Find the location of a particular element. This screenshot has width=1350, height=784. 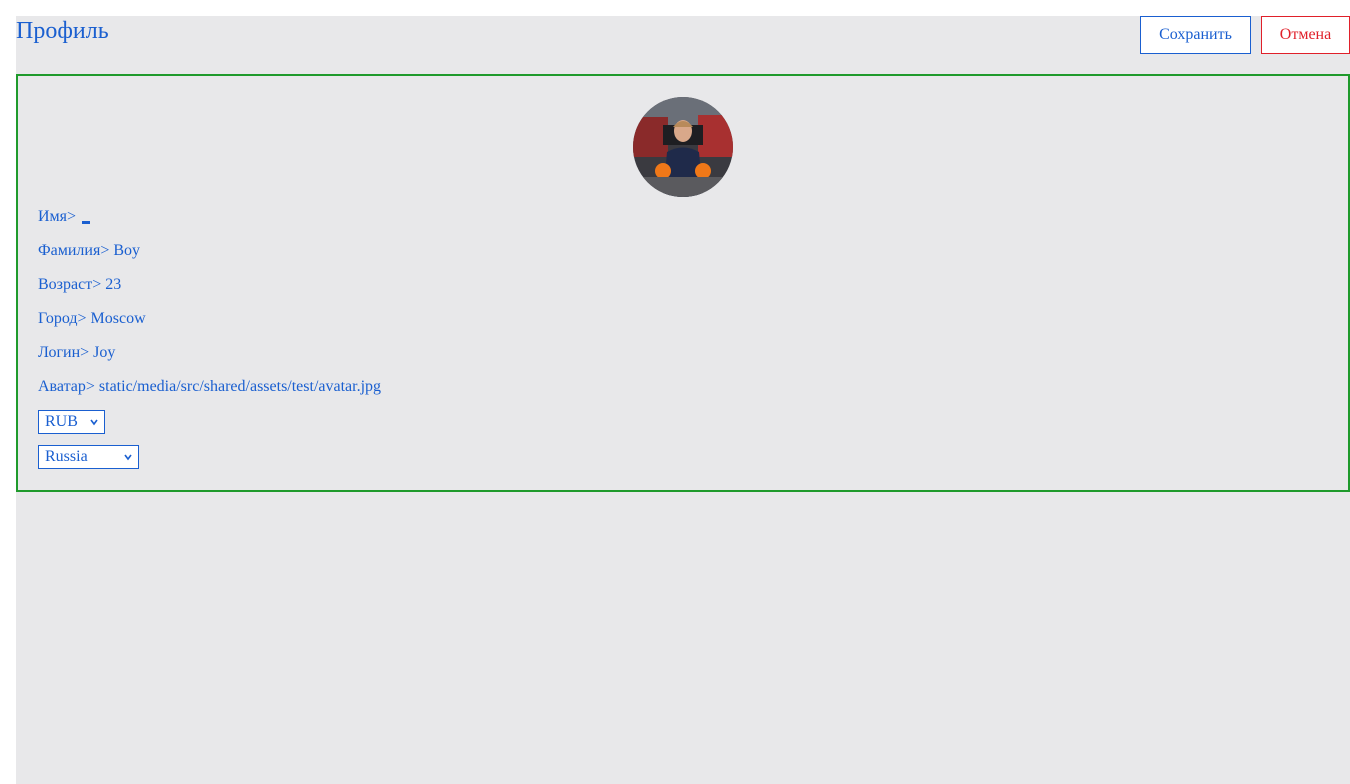

field-last-name: Фамилия> Boy is located at coordinates (89, 251).